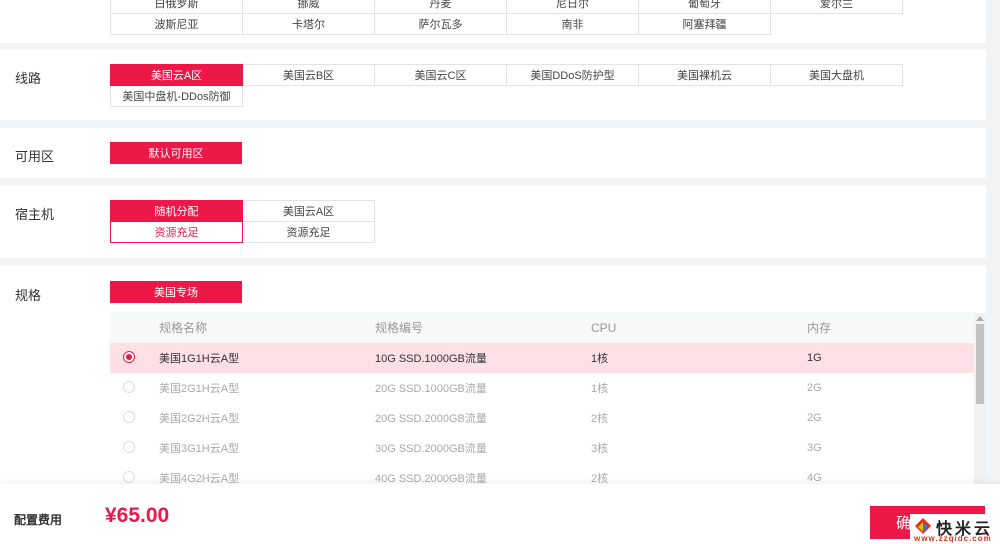  I want to click on host-section: 宿主机 随机分配 美国云A区 资源充足 资源充足, so click(493, 222).